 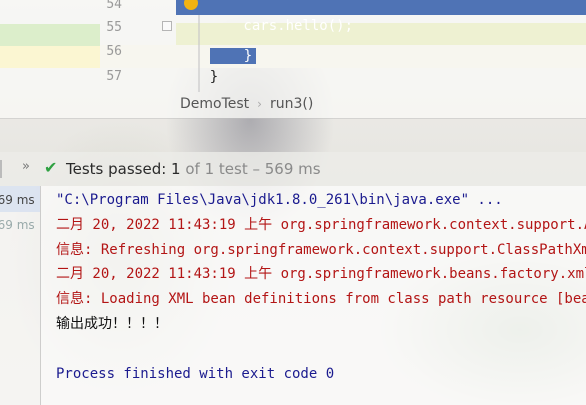 I want to click on run-toolbar: » ✔ Tests passed: 1 of 1 test – 569 ms, so click(x=293, y=169).